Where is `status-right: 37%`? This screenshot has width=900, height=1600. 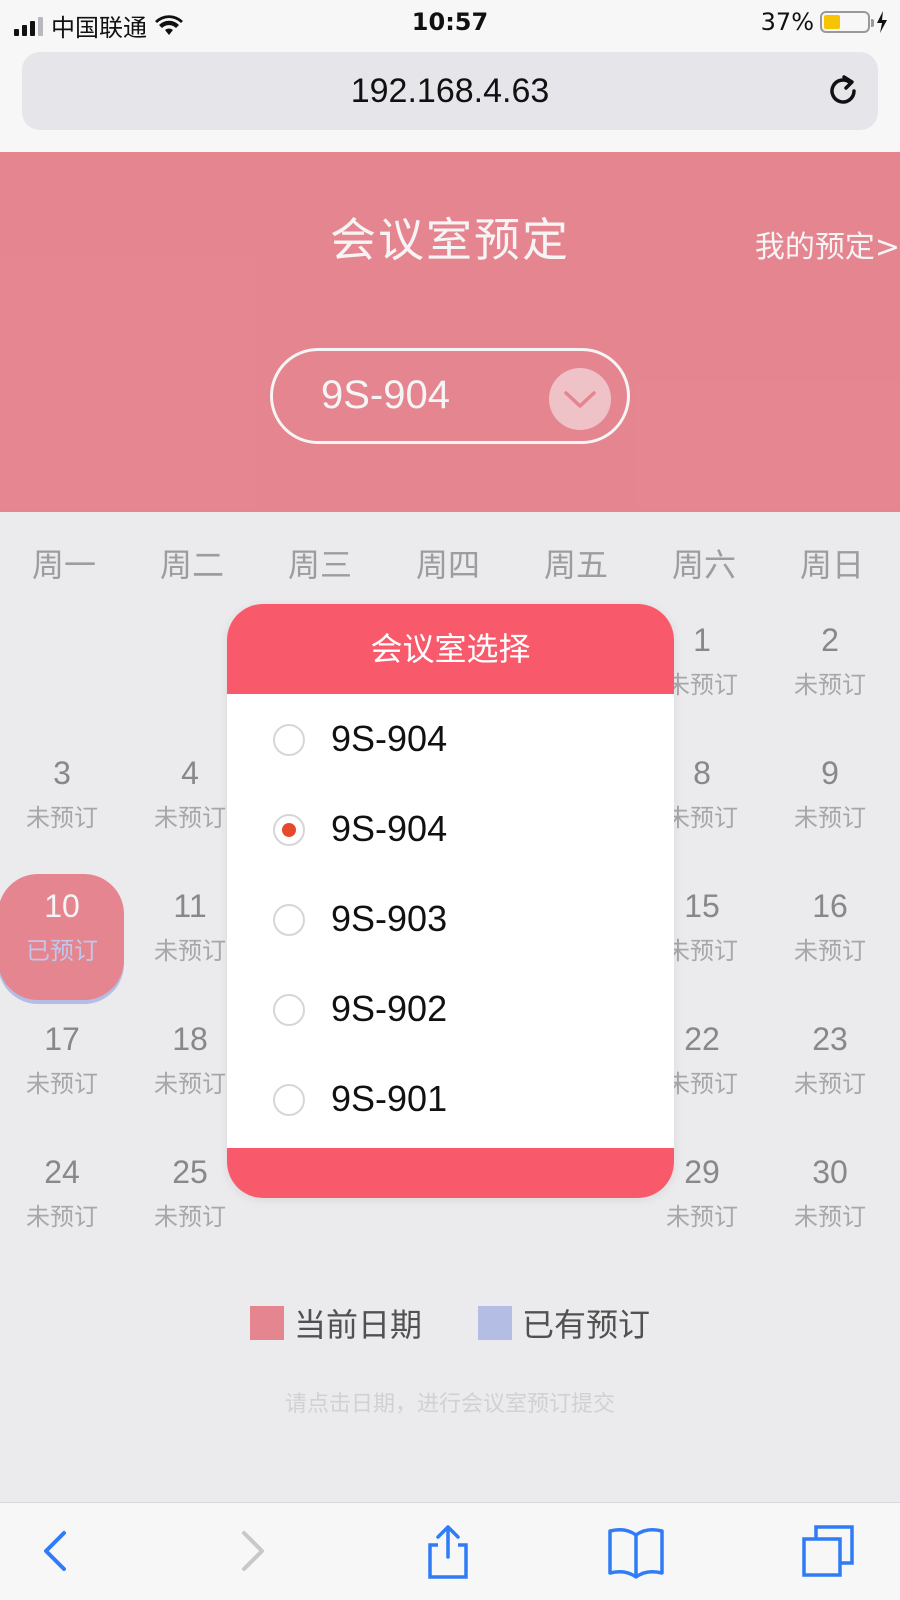 status-right: 37% is located at coordinates (824, 22).